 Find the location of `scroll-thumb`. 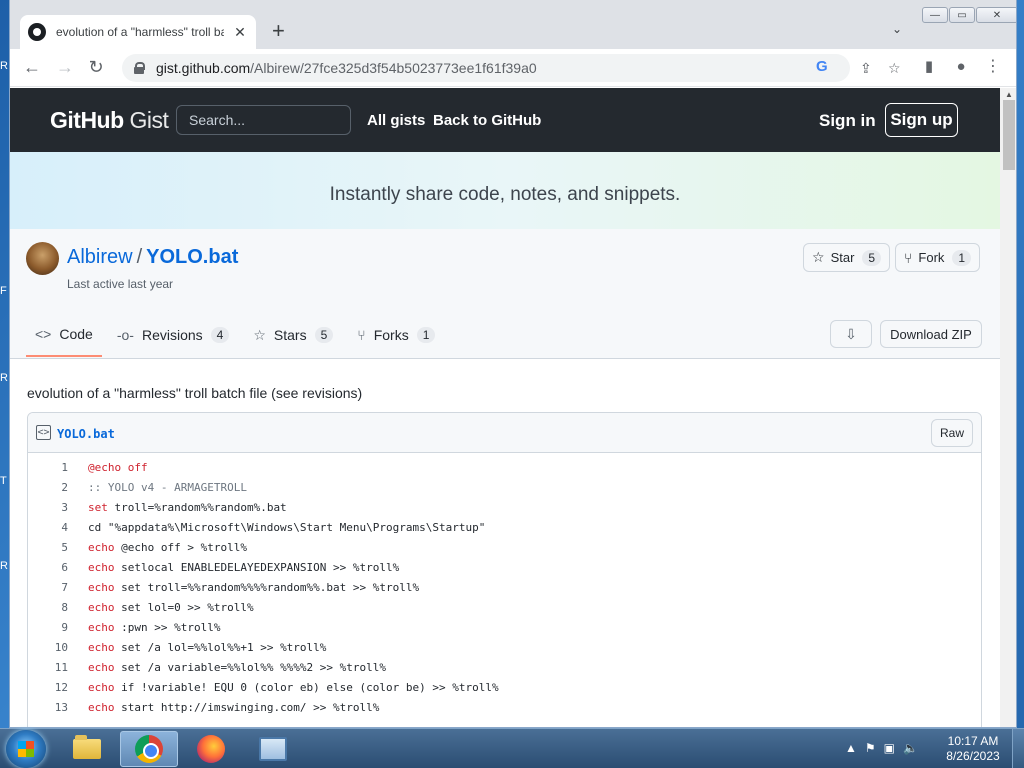

scroll-thumb is located at coordinates (1009, 135).